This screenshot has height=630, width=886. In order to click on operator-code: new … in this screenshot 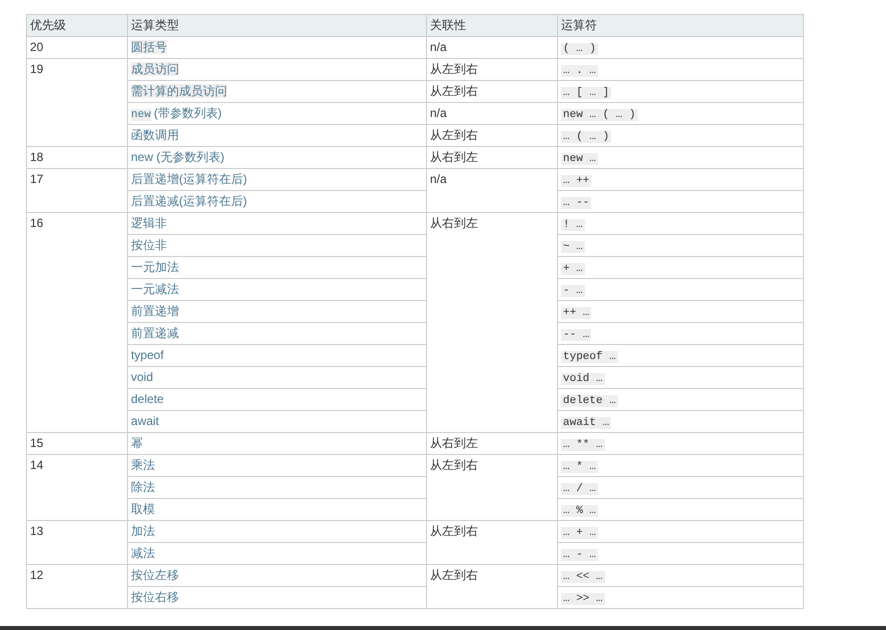, I will do `click(579, 159)`.